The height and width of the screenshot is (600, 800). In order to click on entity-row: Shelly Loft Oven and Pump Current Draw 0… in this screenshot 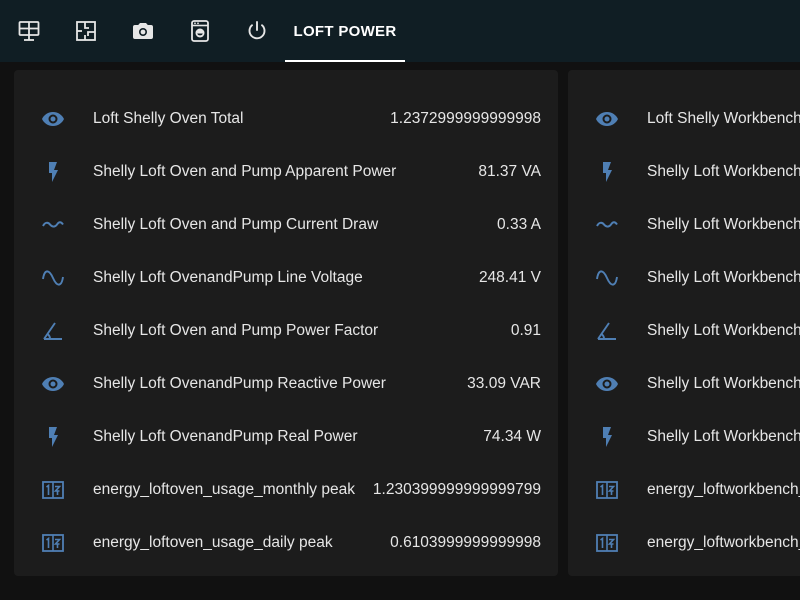, I will do `click(286, 224)`.